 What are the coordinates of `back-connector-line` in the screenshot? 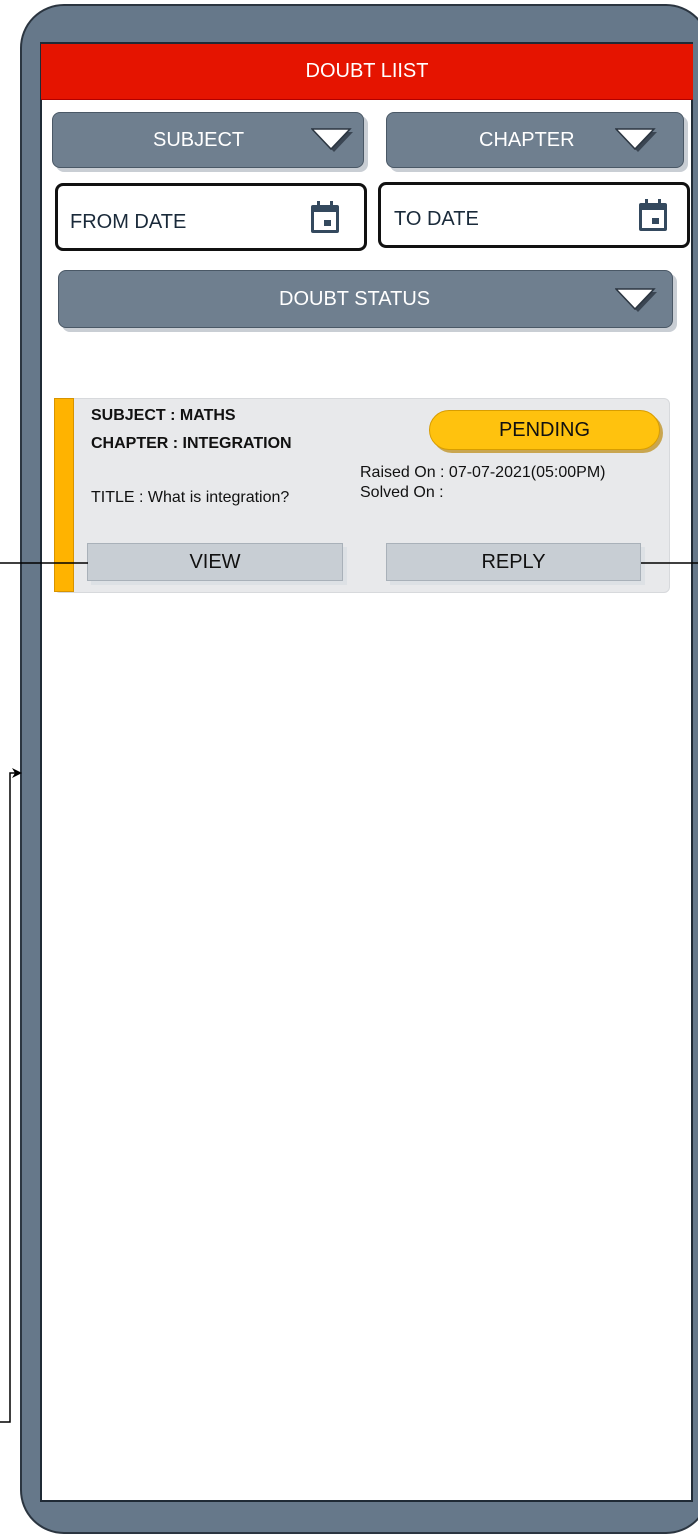 It's located at (8, 1097).